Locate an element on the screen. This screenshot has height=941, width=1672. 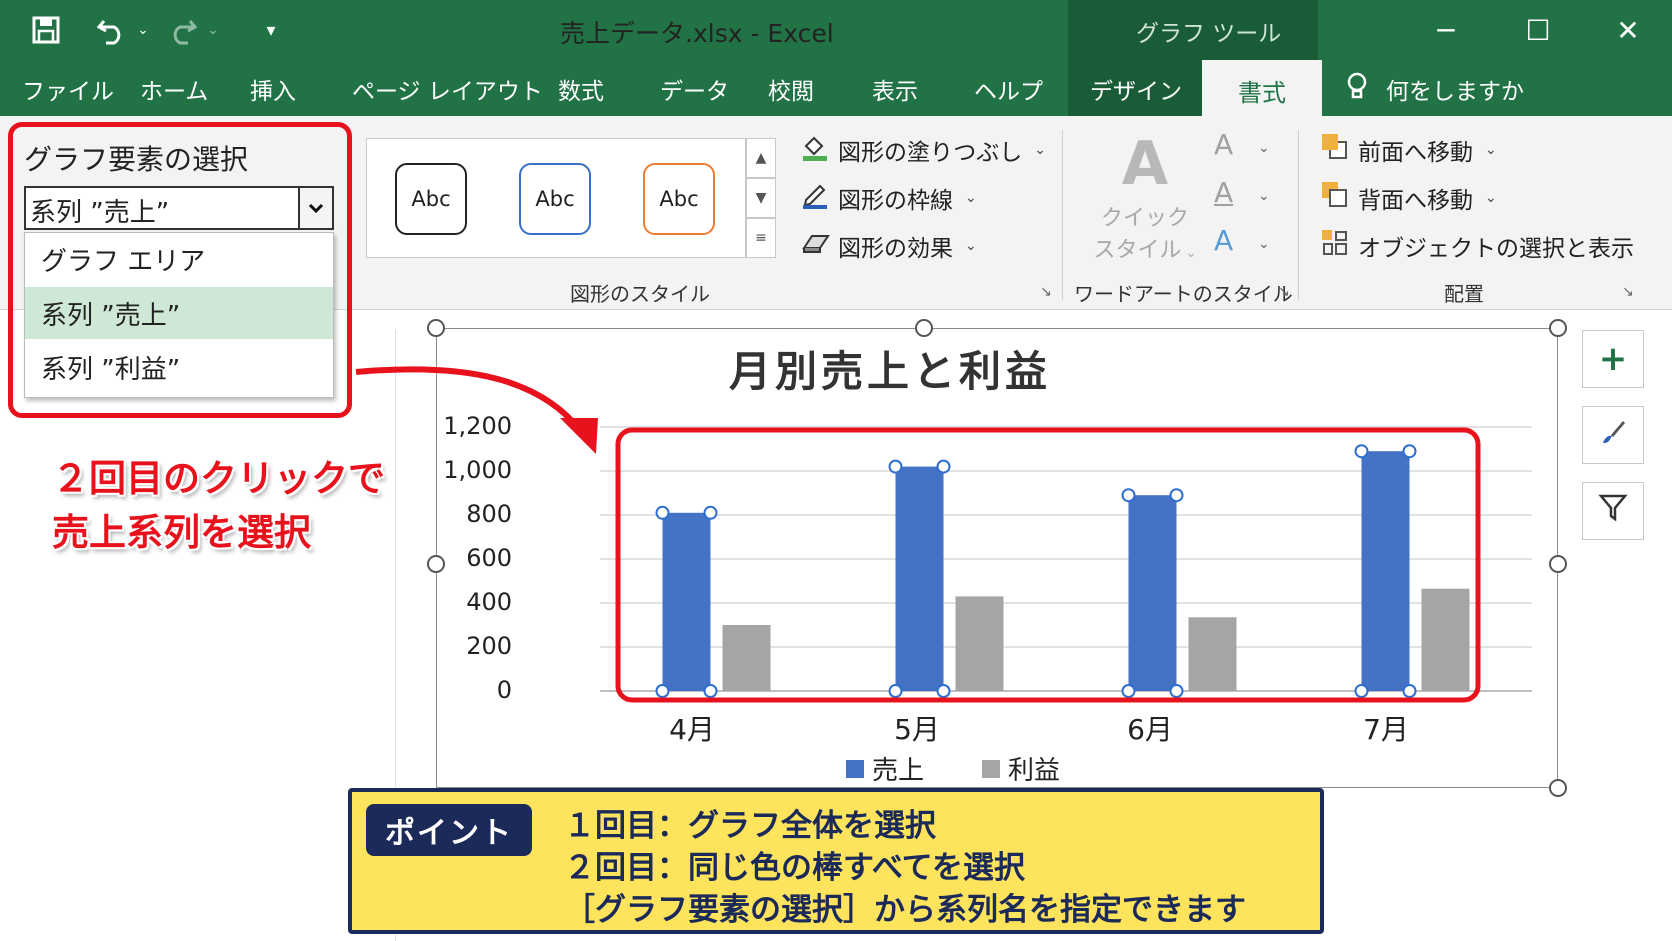
callout-arrow is located at coordinates (469, 399).